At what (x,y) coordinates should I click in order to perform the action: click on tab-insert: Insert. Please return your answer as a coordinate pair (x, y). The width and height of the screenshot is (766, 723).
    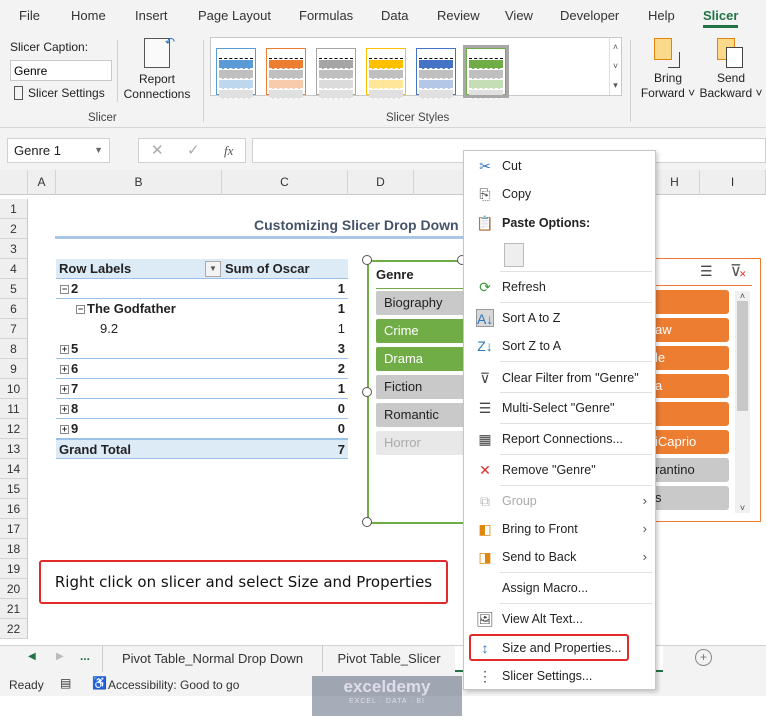
    Looking at the image, I should click on (151, 15).